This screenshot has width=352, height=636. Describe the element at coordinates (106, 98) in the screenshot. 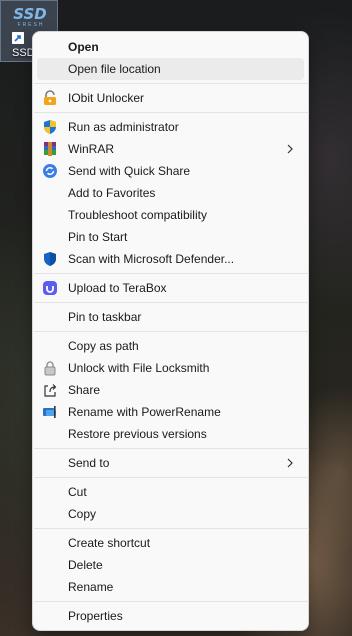

I see `menu-item-label: IObit Unlocker` at that location.